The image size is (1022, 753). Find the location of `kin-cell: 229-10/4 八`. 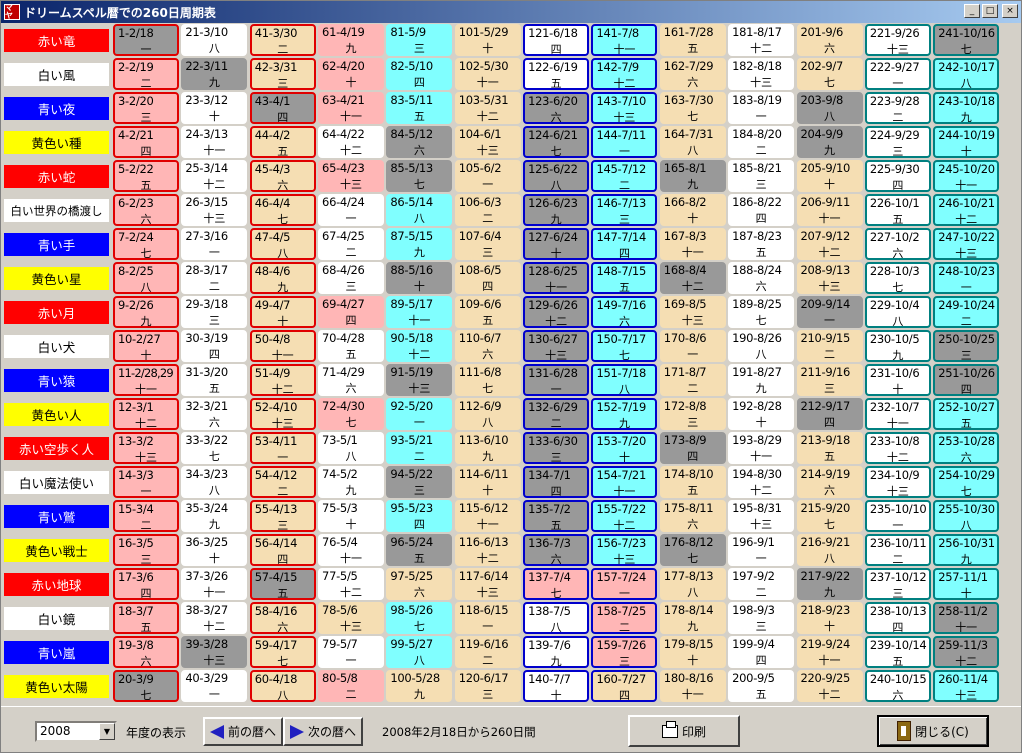

kin-cell: 229-10/4 八 is located at coordinates (897, 312).